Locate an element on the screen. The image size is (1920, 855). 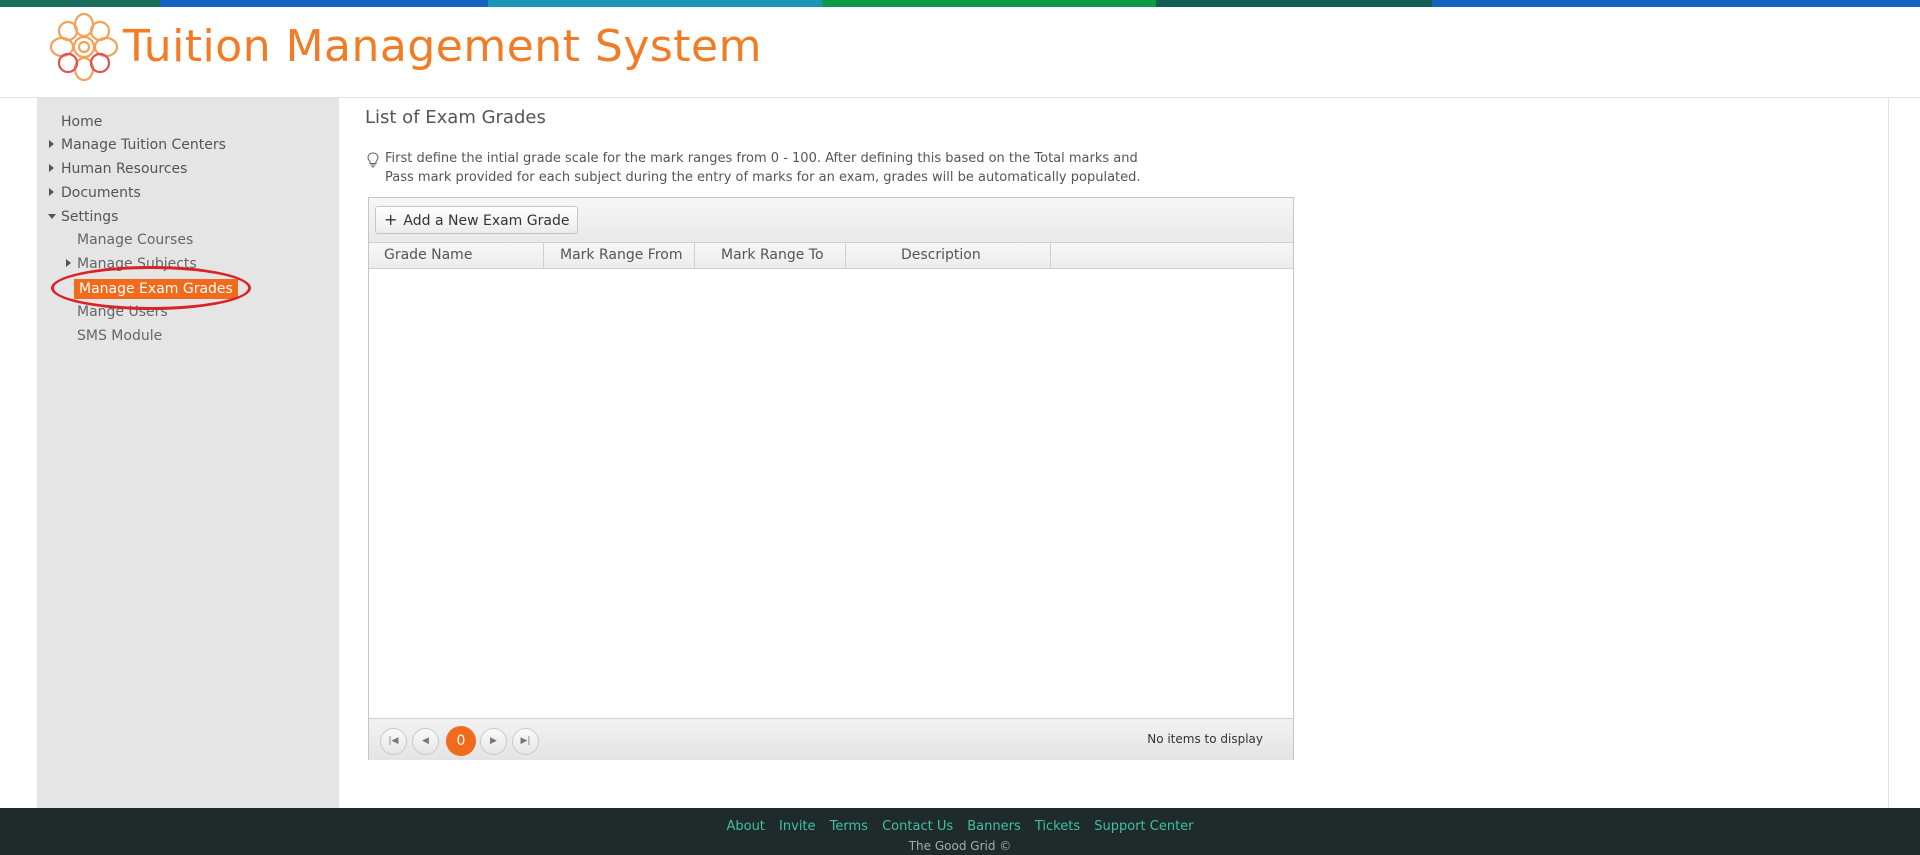
footer-link-banners: Banners is located at coordinates (993, 826).